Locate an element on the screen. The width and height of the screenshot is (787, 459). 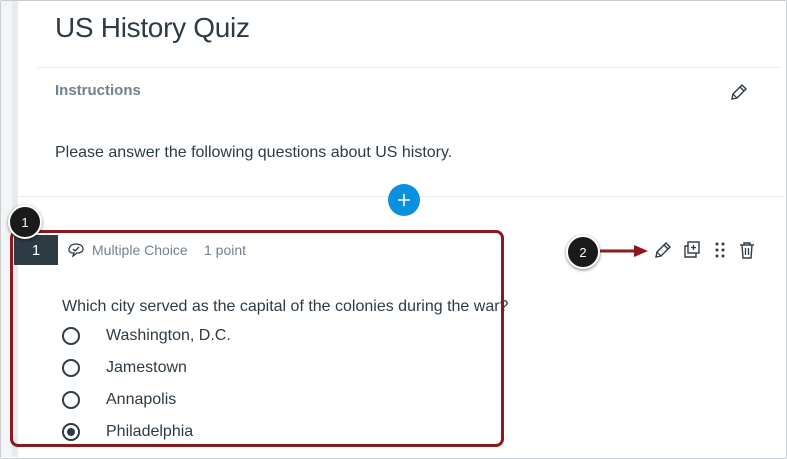
plus-icon is located at coordinates (404, 200).